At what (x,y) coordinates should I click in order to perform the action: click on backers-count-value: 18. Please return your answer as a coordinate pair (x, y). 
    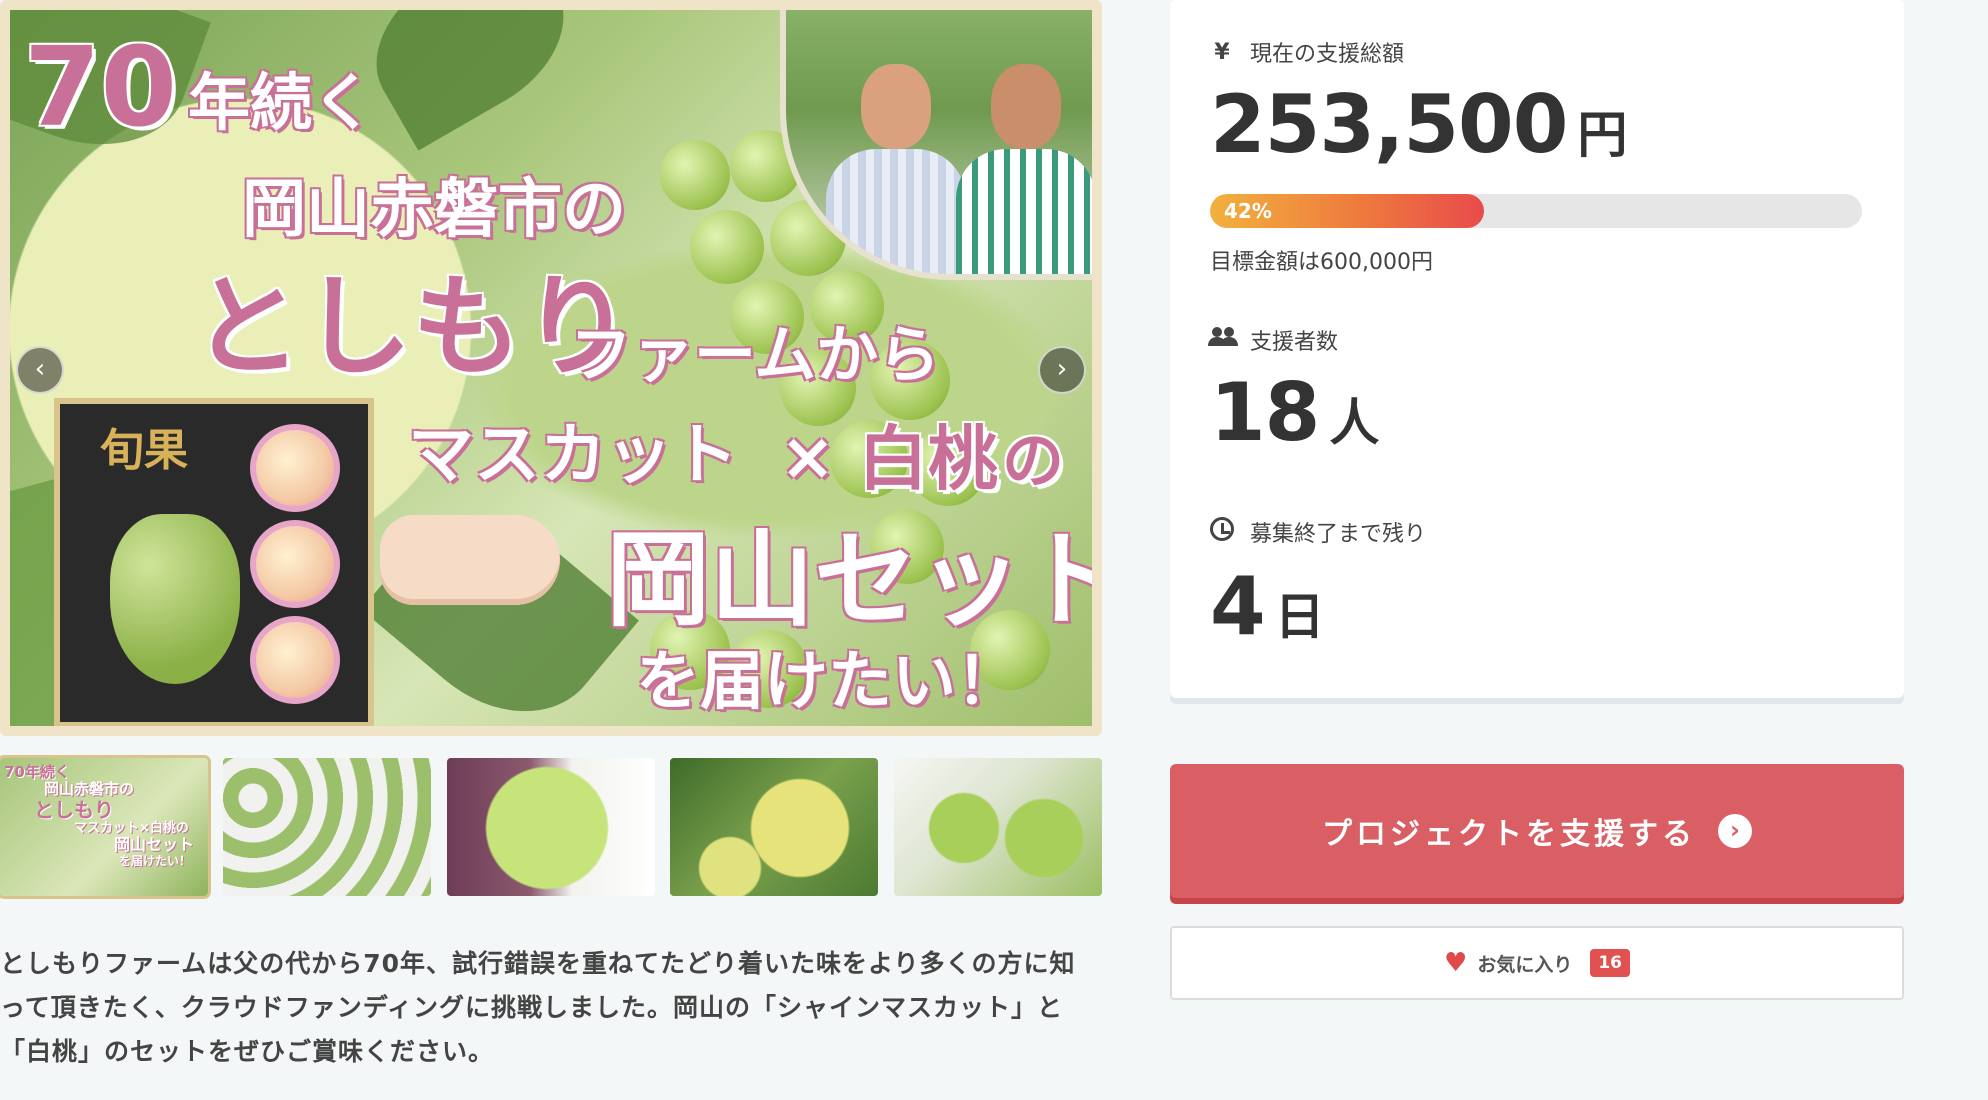
    Looking at the image, I should click on (1265, 412).